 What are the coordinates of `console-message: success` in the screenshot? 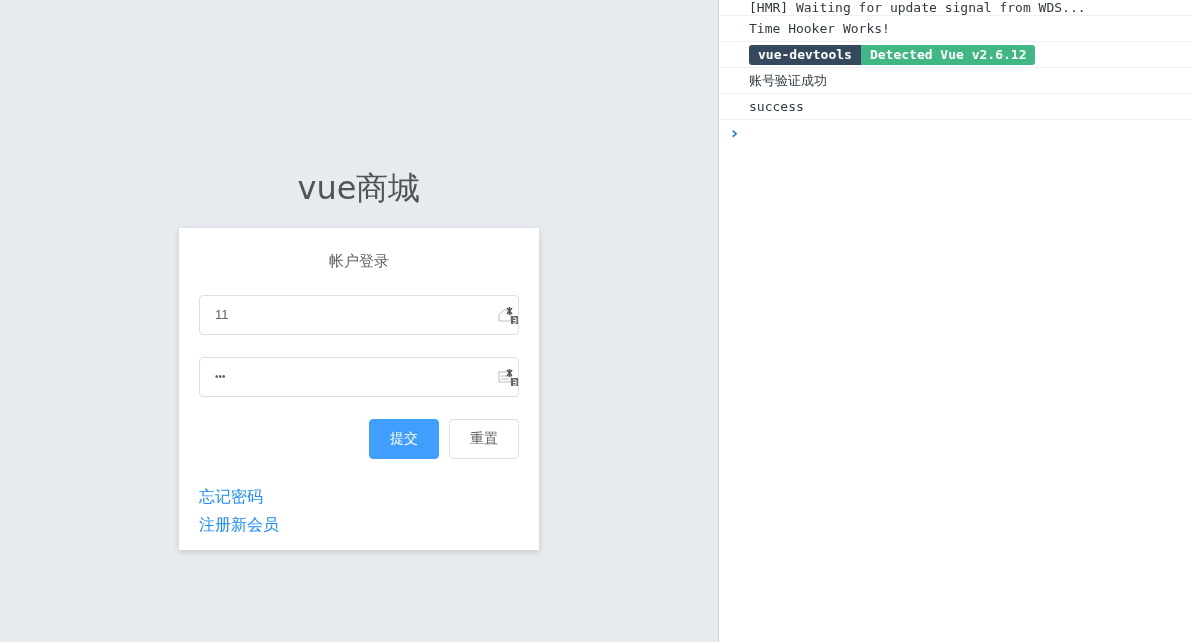 It's located at (776, 106).